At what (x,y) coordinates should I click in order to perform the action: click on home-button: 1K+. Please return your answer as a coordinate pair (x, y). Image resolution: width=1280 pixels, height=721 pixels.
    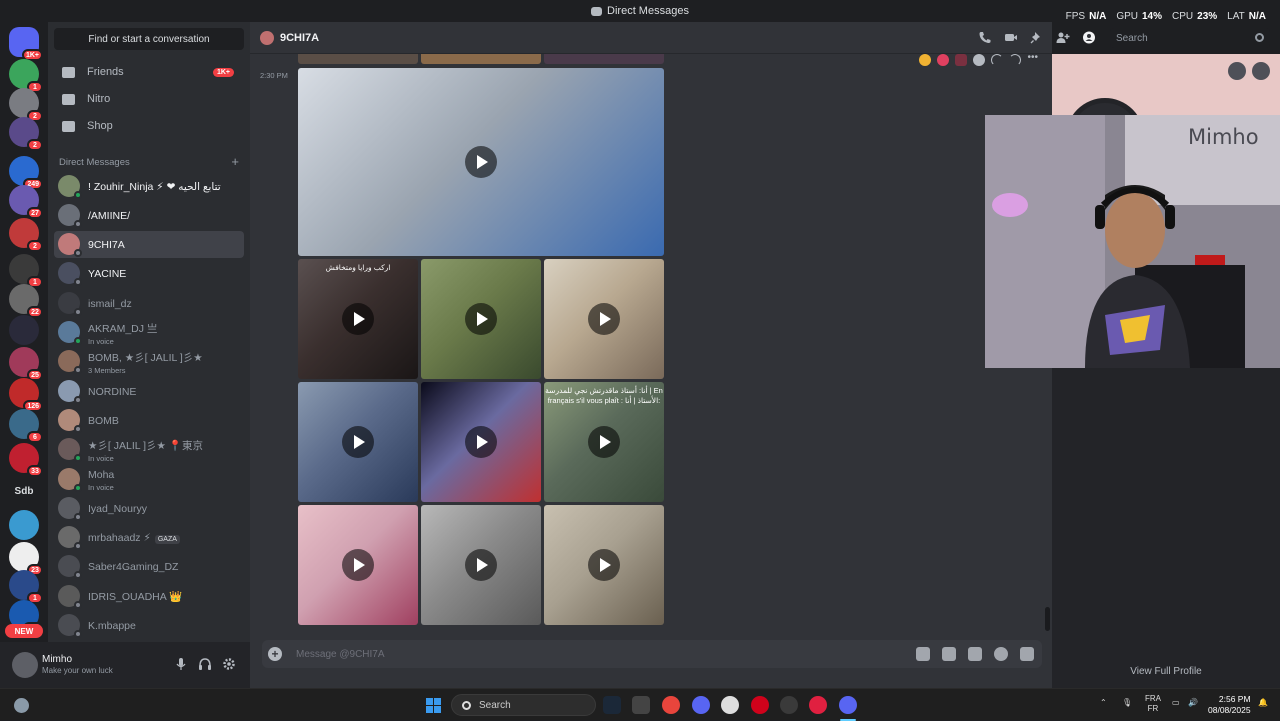
    Looking at the image, I should click on (26, 44).